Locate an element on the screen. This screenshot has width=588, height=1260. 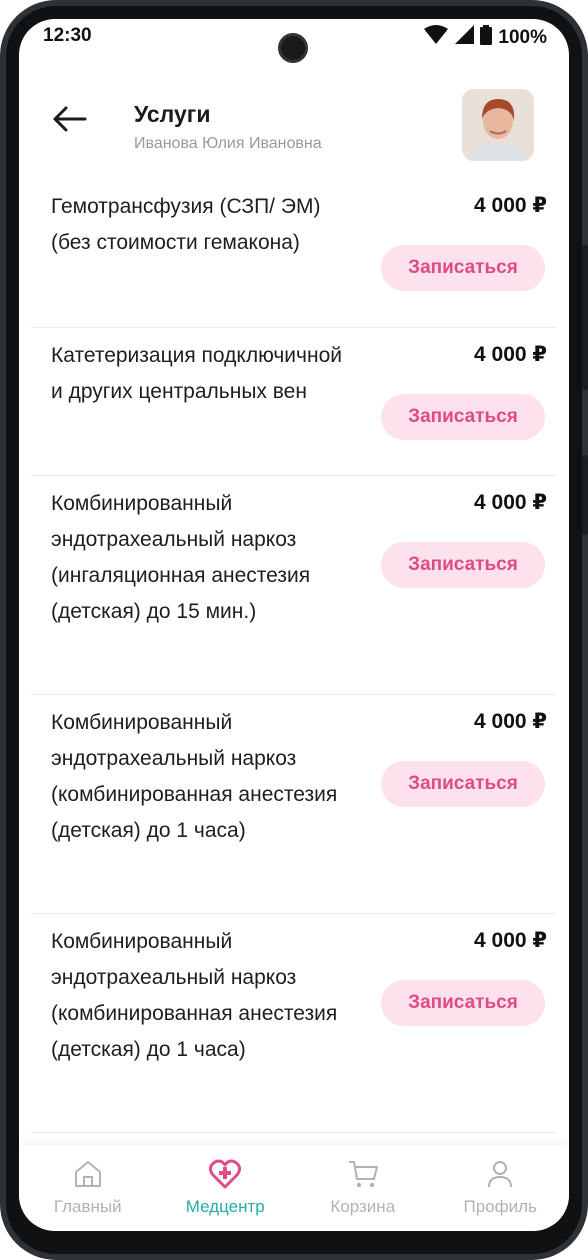
power-button is located at coordinates (585, 495).